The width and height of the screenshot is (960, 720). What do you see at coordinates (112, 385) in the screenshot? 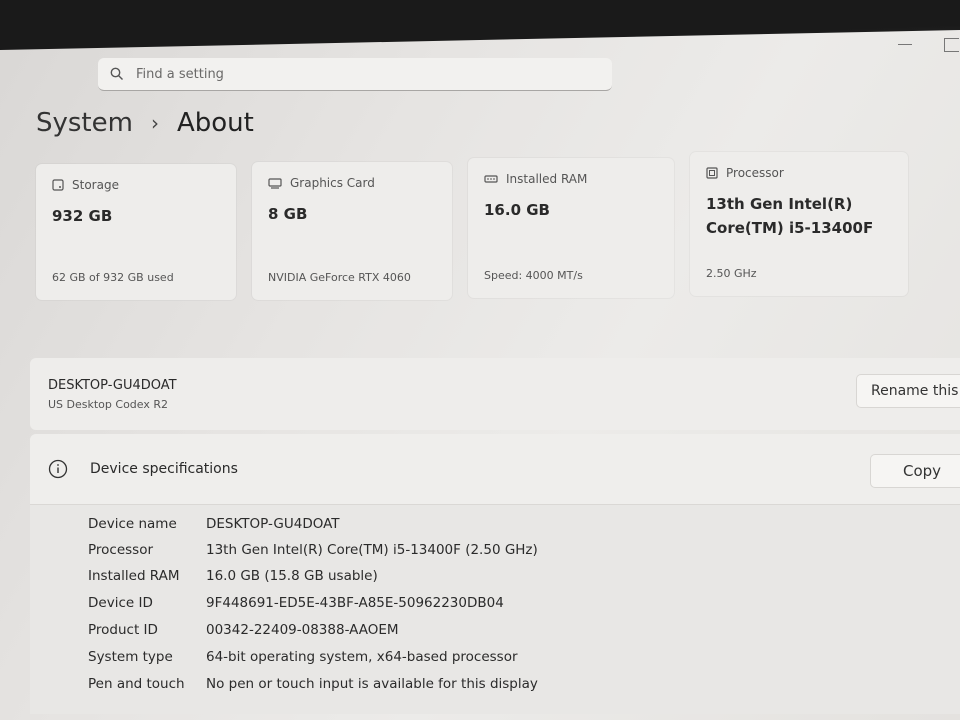
I see `device-name: DESKTOP-GU4DOAT` at bounding box center [112, 385].